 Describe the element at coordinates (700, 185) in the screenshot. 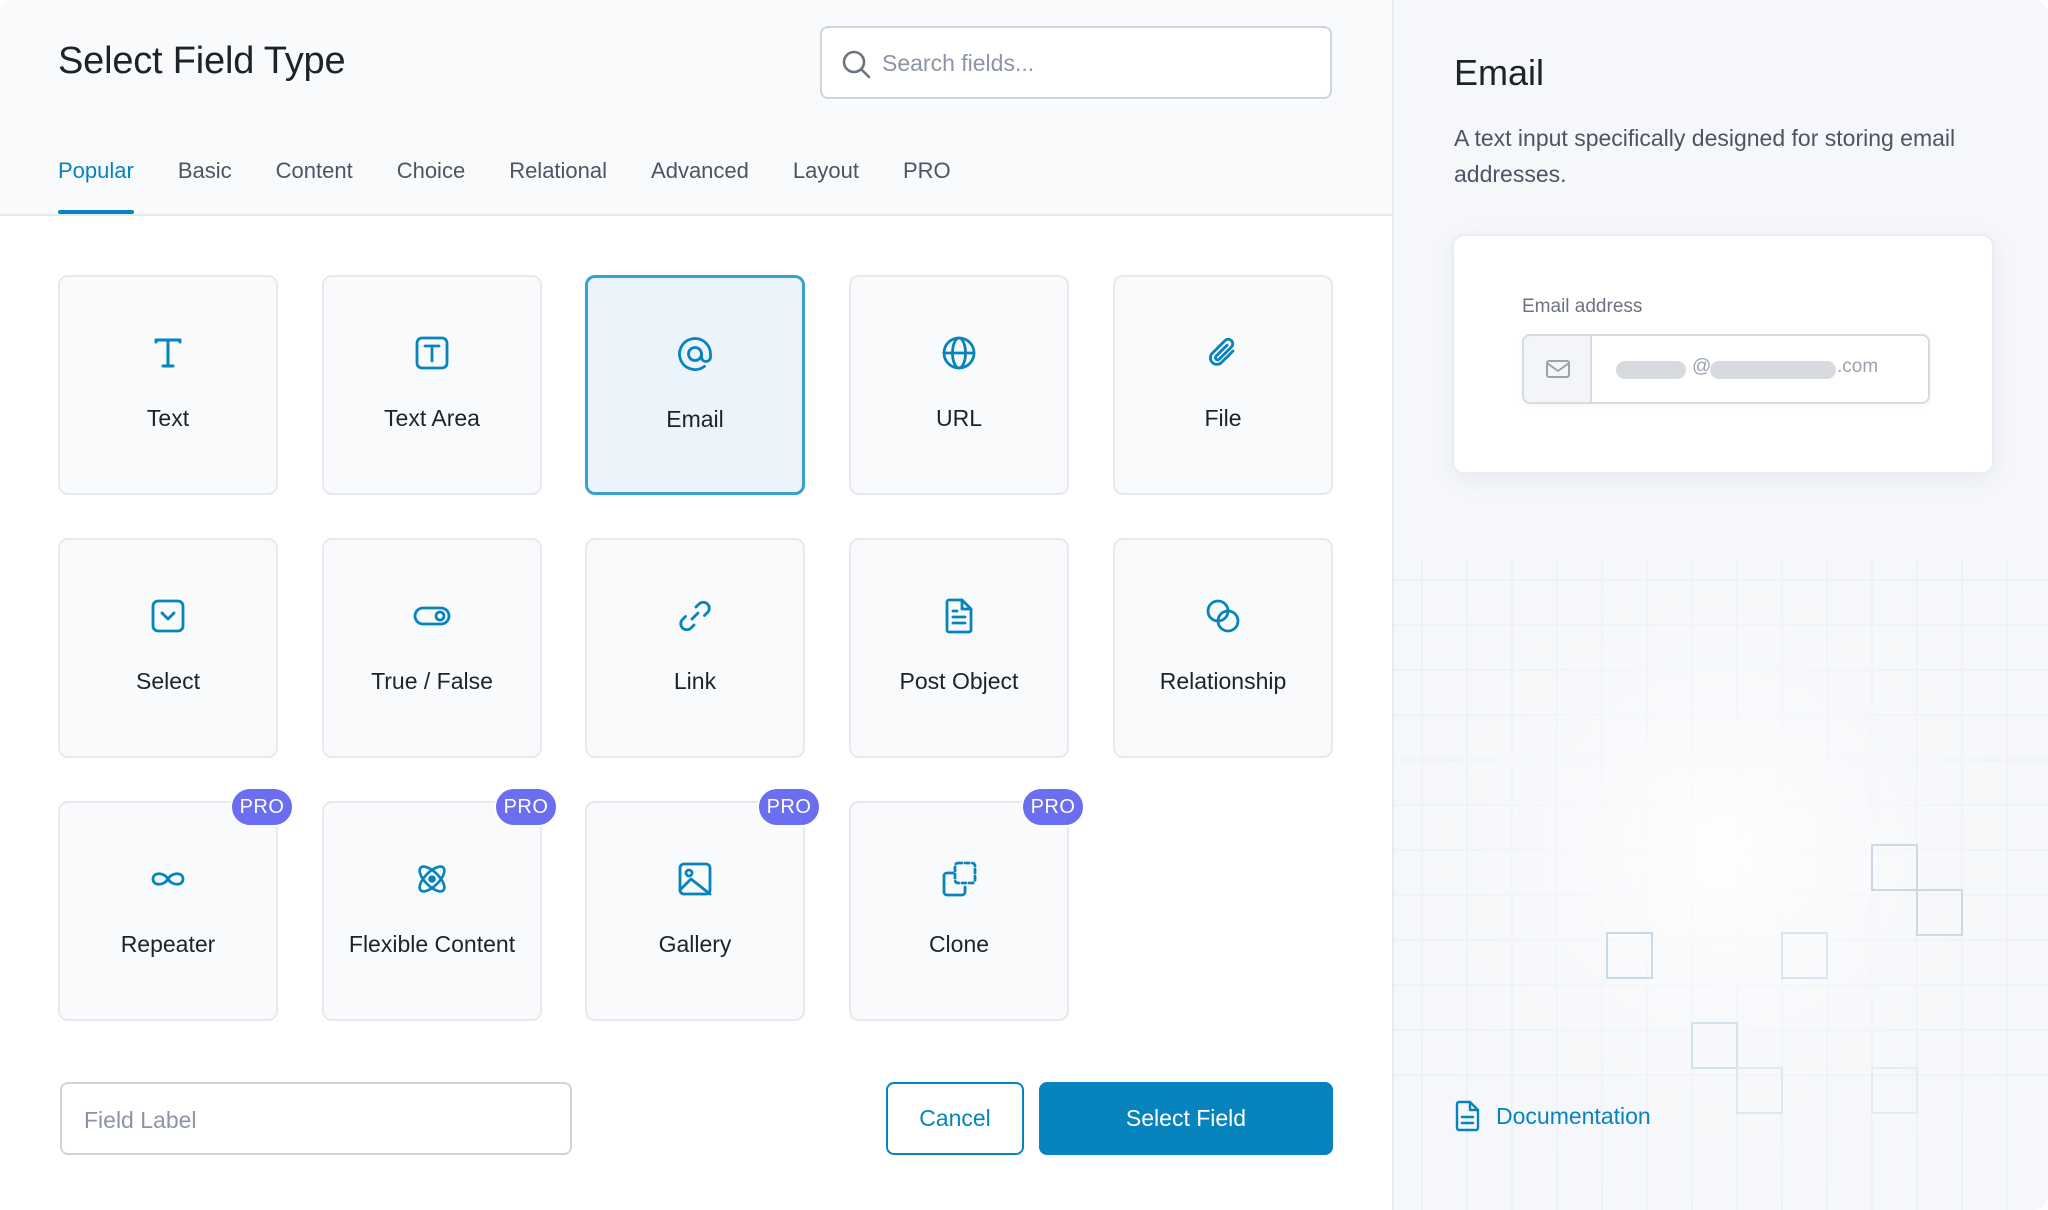

I see `tab-advanced: Advanced` at that location.